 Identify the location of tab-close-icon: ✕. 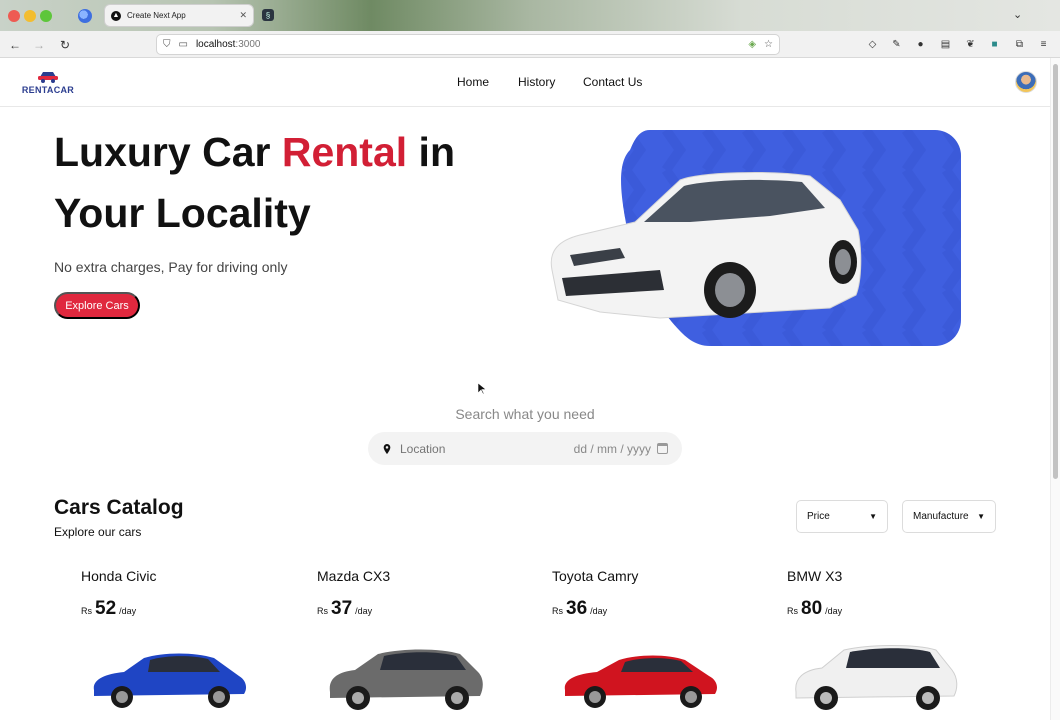
(243, 15).